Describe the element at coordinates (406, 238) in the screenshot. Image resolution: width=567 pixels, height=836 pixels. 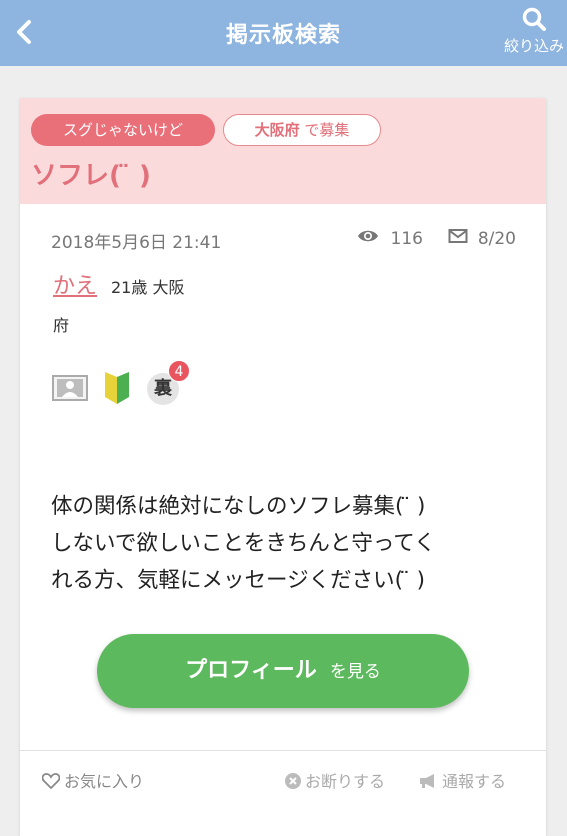
I see `view-count: 116` at that location.